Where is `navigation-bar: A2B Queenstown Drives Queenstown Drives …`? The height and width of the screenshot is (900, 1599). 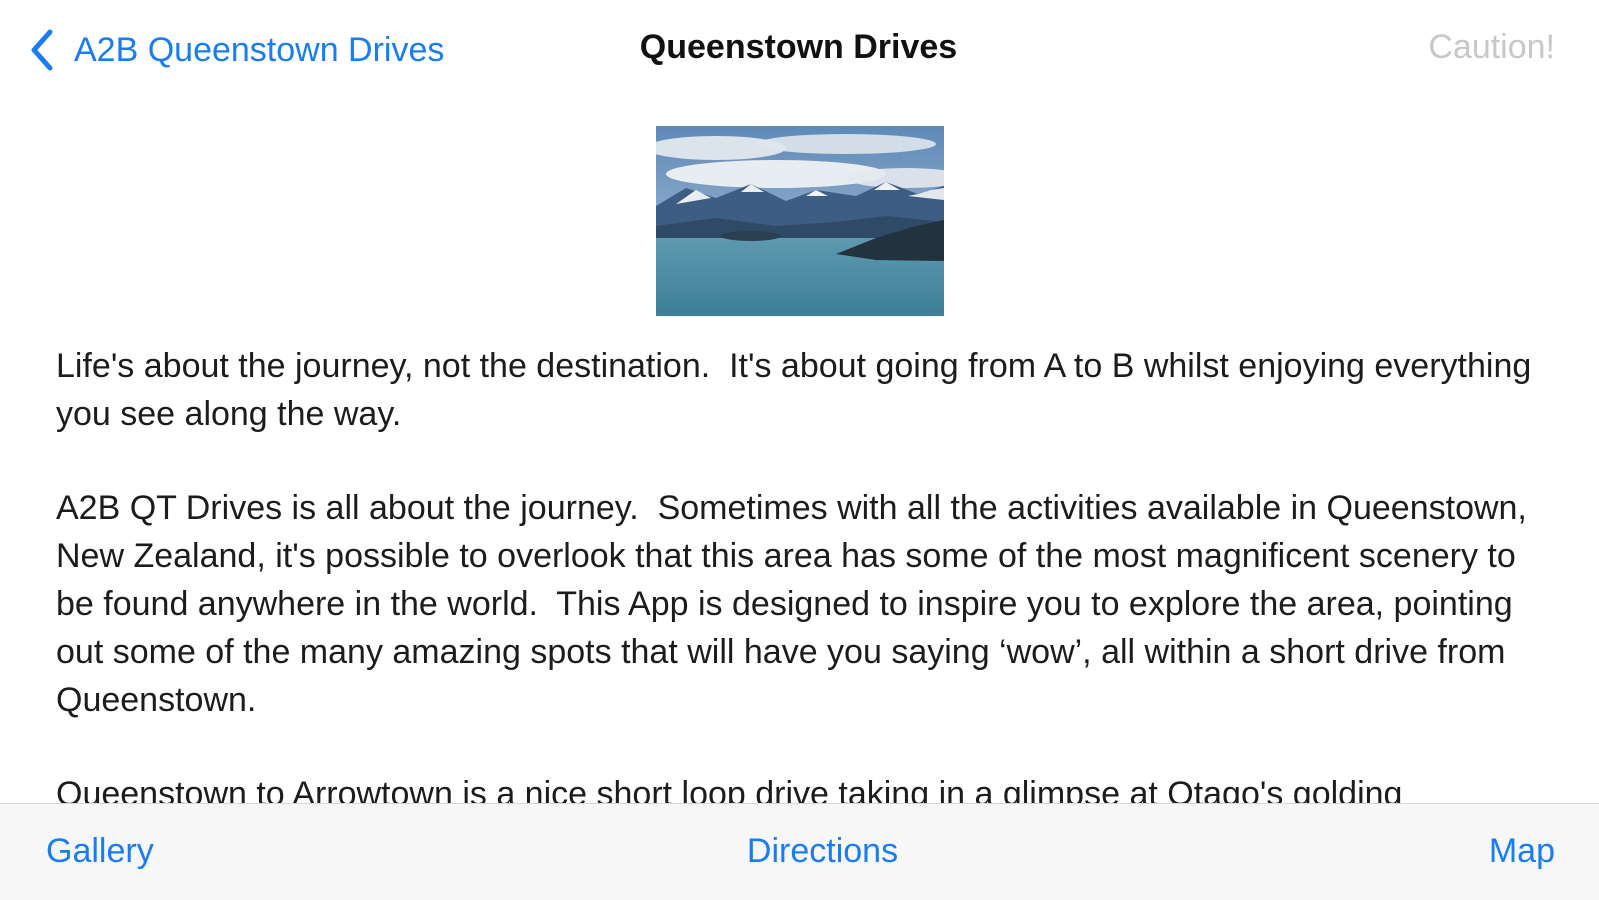 navigation-bar: A2B Queenstown Drives Queenstown Drives … is located at coordinates (799, 50).